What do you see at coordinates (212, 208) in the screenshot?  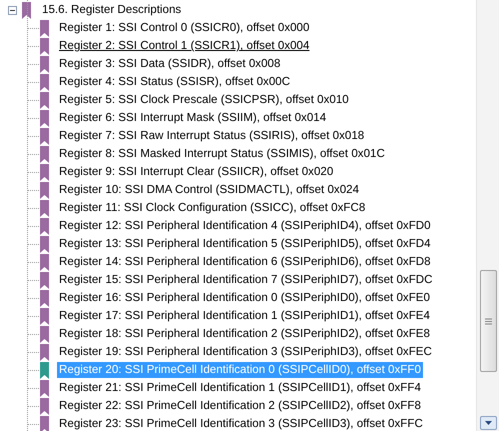 I see `tree-item: Register 11: SSI Clock Configuration (SSICC), offset 0xFC8` at bounding box center [212, 208].